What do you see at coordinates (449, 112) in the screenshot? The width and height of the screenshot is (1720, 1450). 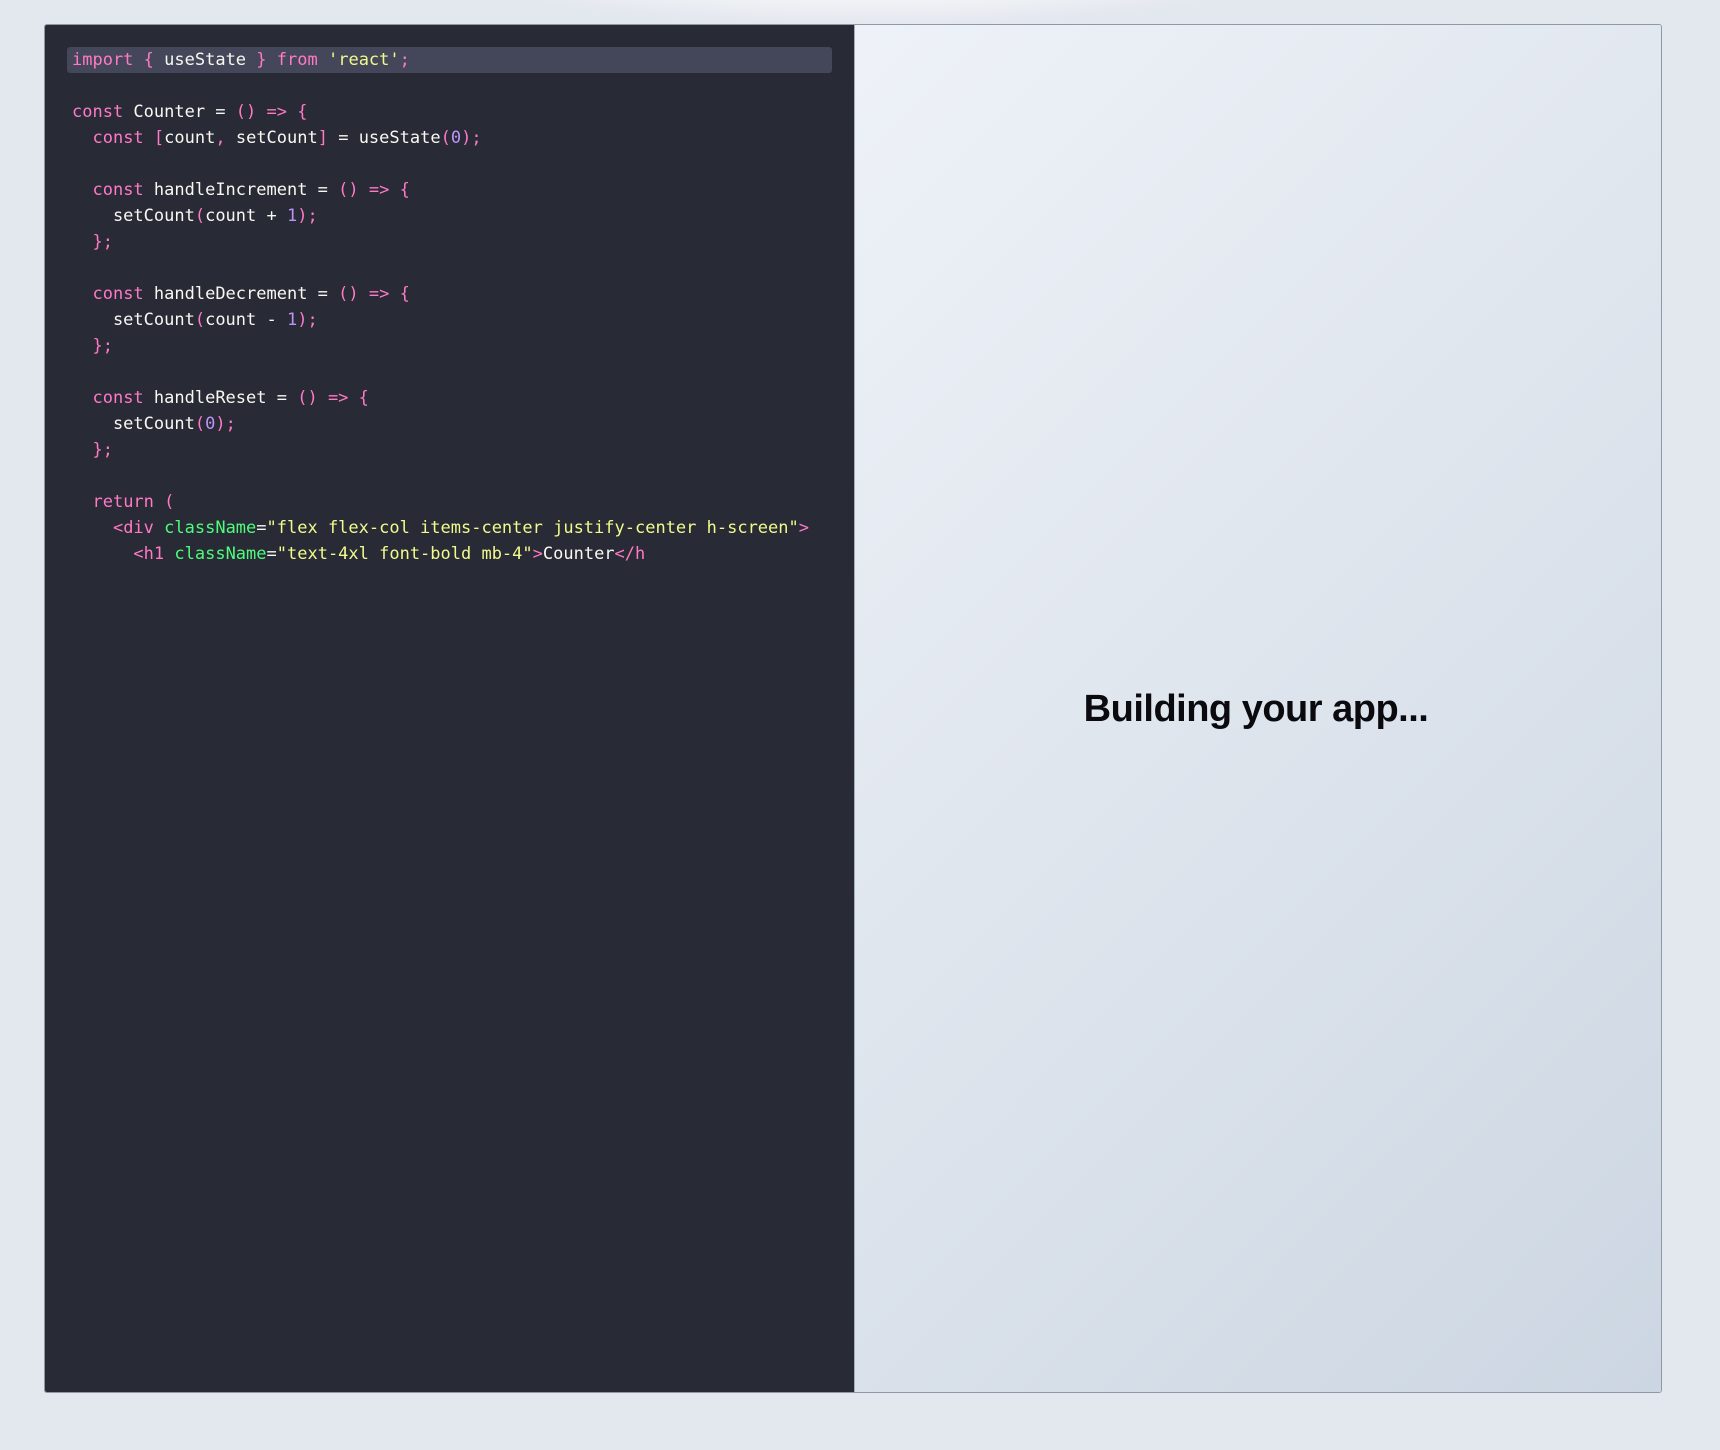 I see `code-line: const Counter = () => {` at bounding box center [449, 112].